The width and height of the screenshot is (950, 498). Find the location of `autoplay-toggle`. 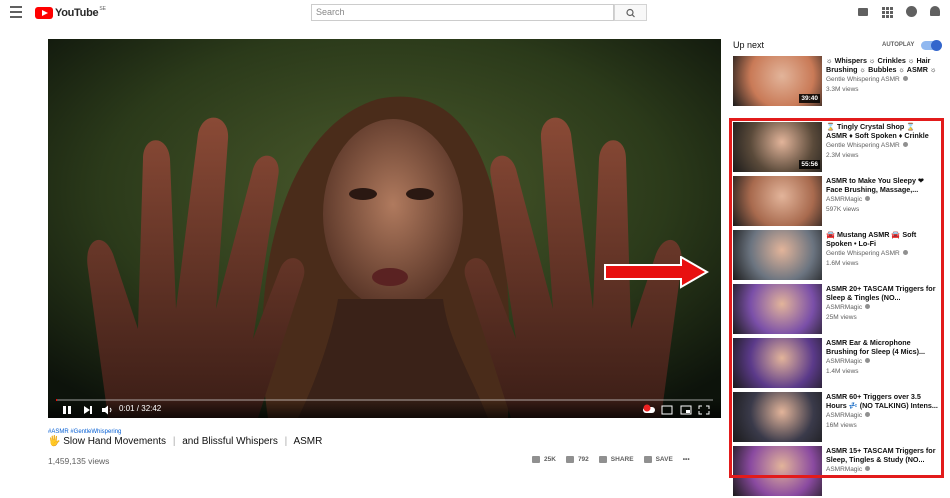

autoplay-toggle is located at coordinates (931, 45).